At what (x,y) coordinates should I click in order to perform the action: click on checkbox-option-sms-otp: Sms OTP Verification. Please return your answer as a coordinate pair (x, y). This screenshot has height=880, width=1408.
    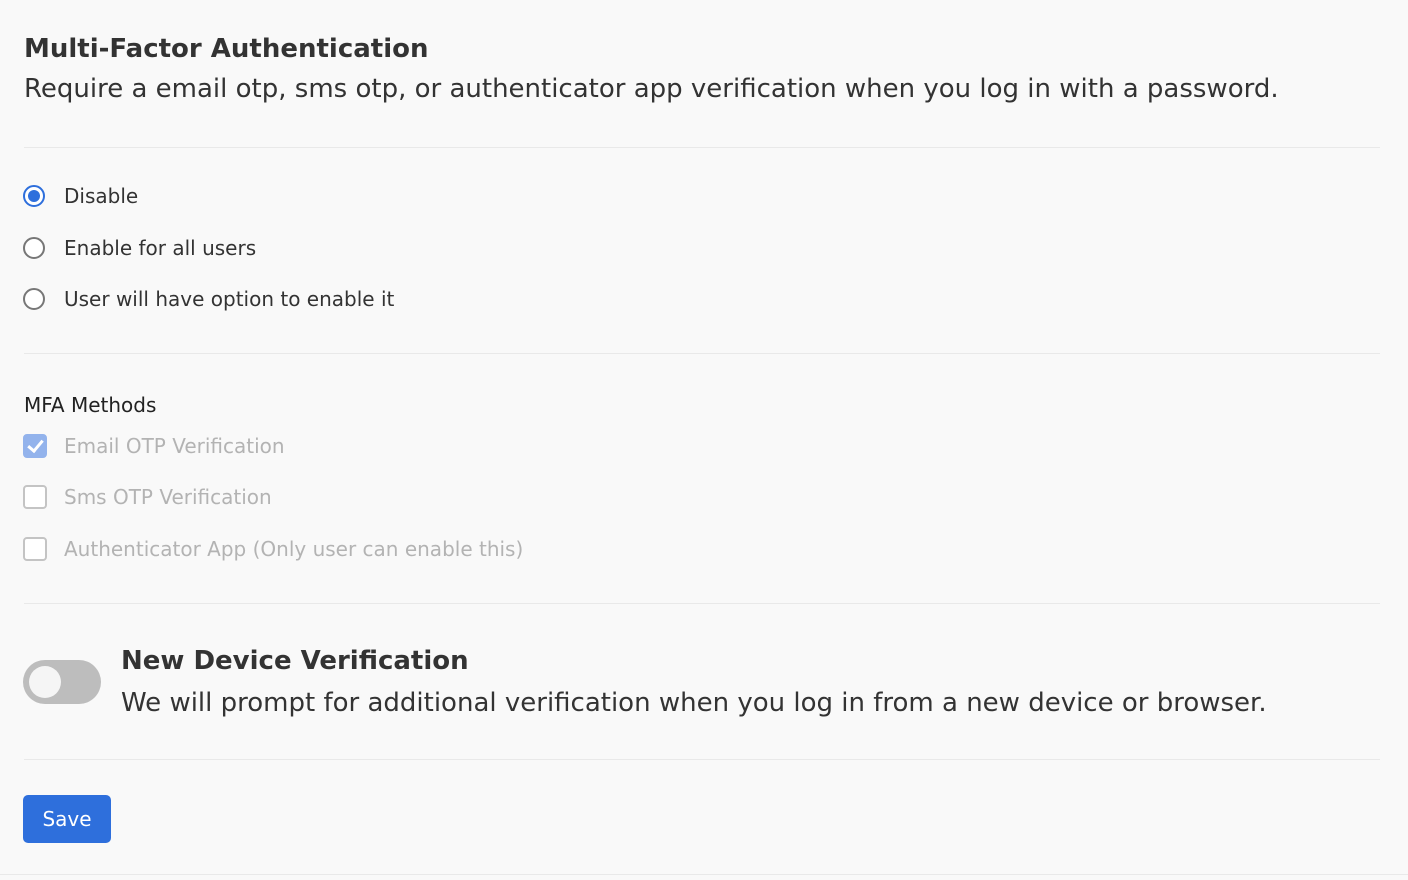
    Looking at the image, I should click on (147, 497).